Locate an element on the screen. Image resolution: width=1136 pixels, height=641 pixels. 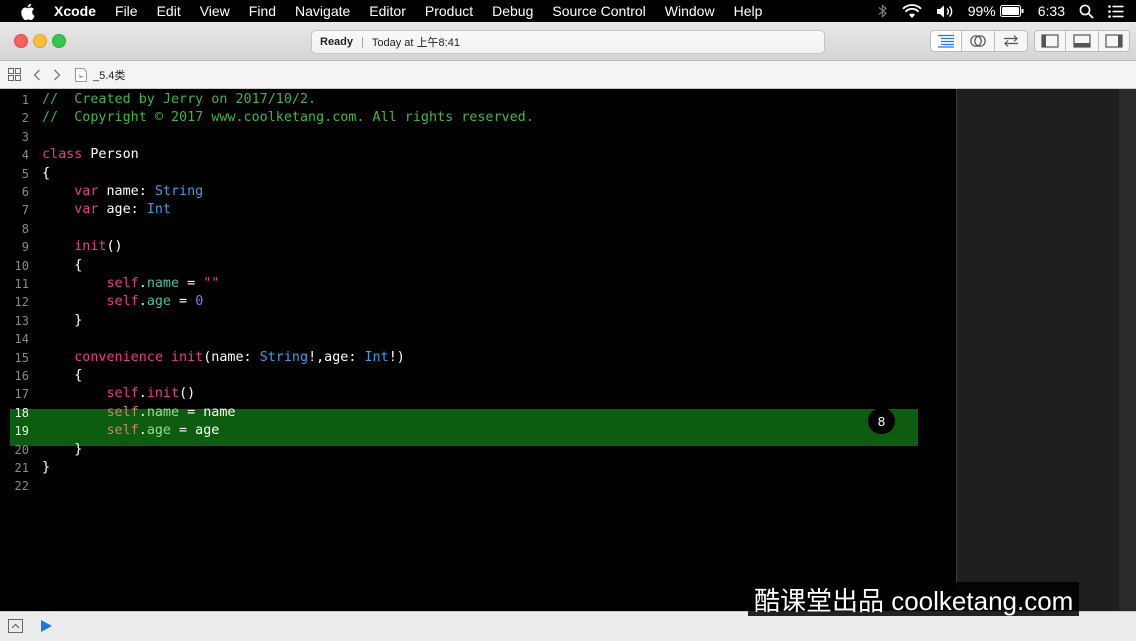
jump-bar: _5.4类 is located at coordinates (568, 75).